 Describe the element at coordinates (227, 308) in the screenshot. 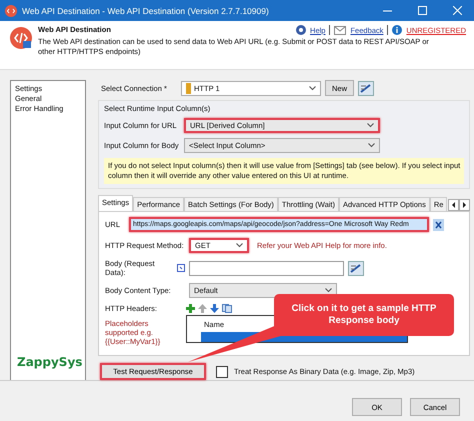

I see `copy-icon` at that location.